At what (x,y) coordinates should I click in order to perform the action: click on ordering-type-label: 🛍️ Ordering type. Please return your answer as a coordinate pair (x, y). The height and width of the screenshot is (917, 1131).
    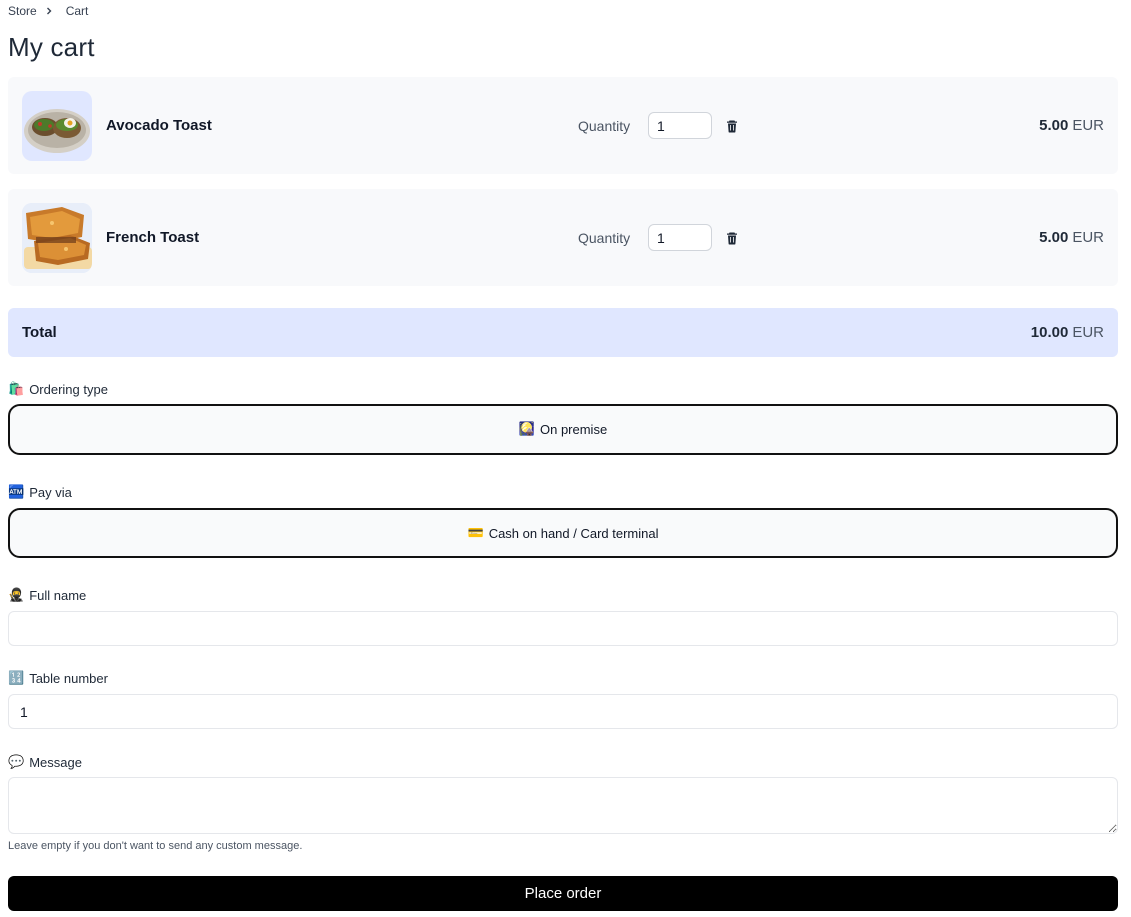
    Looking at the image, I should click on (58, 389).